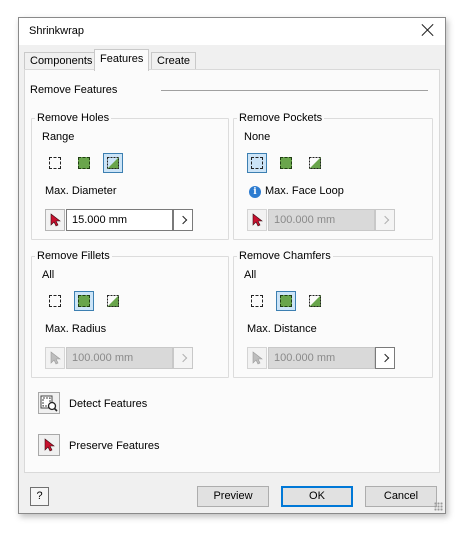  What do you see at coordinates (321, 220) in the screenshot?
I see `max-face-loop-input: 100.000 mm` at bounding box center [321, 220].